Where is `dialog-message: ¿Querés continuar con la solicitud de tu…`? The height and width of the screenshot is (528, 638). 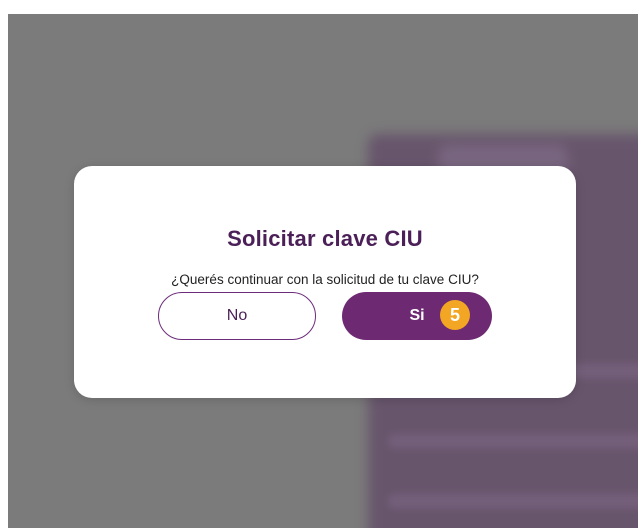 dialog-message: ¿Querés continuar con la solicitud de tu… is located at coordinates (325, 279).